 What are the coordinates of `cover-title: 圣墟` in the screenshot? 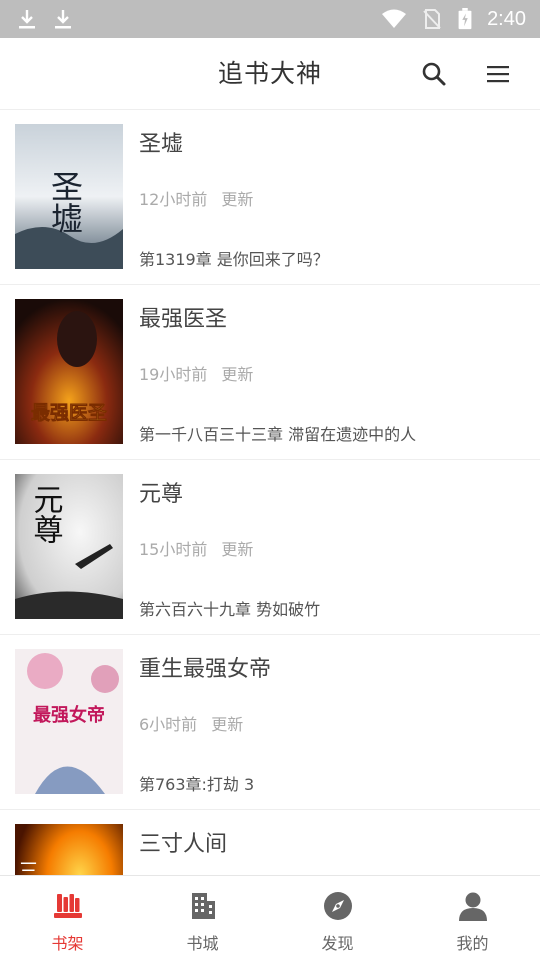 It's located at (65, 202).